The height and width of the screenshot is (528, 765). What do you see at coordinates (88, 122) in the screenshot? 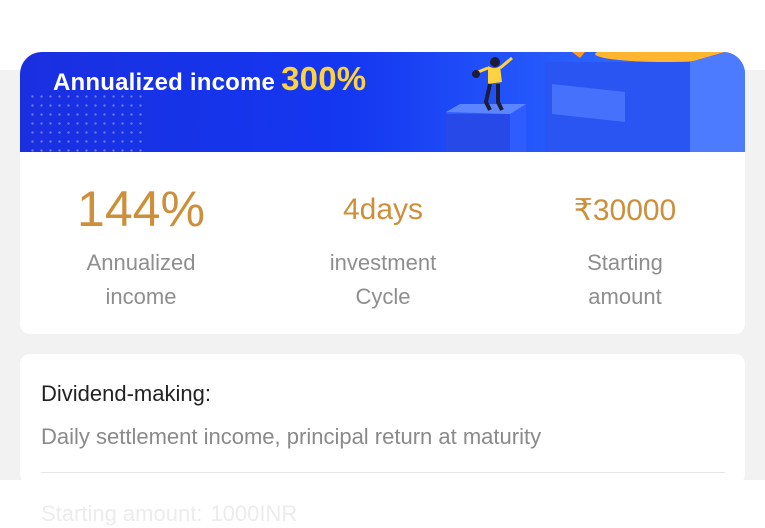
I see `dot-pattern-decoration` at bounding box center [88, 122].